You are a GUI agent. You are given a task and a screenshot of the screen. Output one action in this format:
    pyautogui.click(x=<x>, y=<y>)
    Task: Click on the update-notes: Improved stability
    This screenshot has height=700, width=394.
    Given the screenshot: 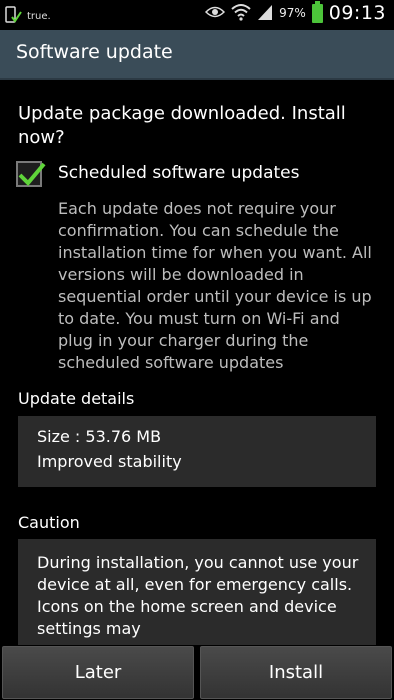 What is the action you would take?
    pyautogui.click(x=109, y=461)
    